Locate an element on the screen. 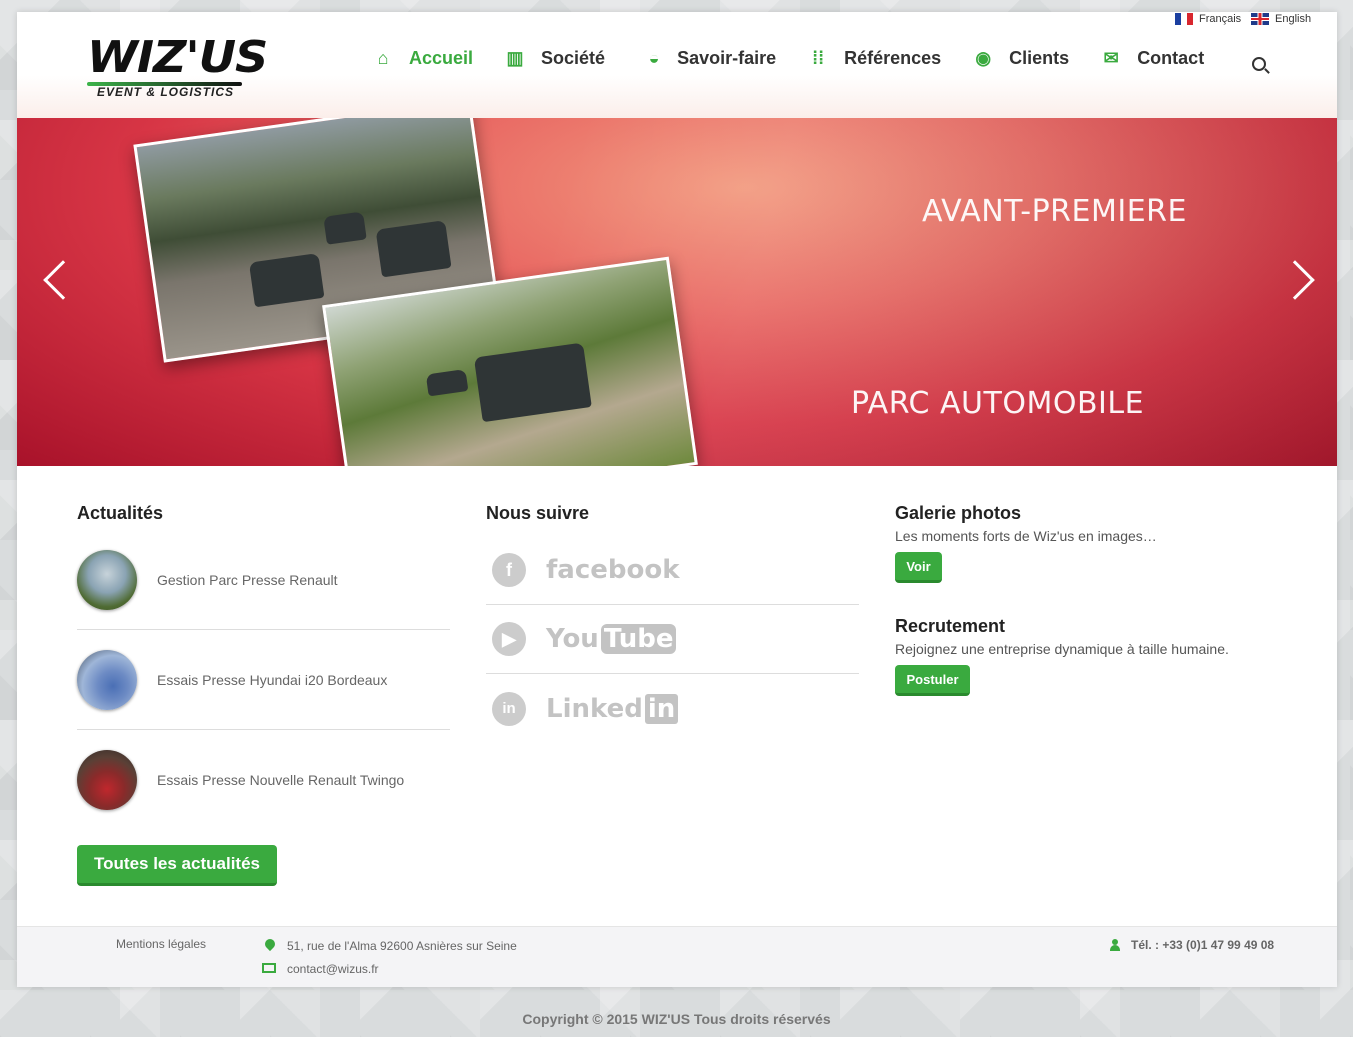  logo: WIZ'US EVENT & LOGISTICS is located at coordinates (177, 68).